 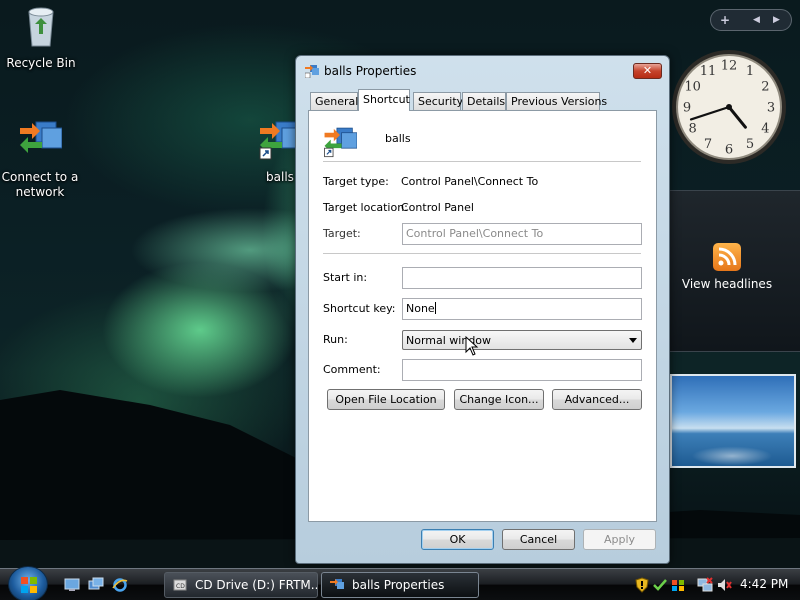 What do you see at coordinates (729, 150) in the screenshot?
I see `clock-numeral: 6` at bounding box center [729, 150].